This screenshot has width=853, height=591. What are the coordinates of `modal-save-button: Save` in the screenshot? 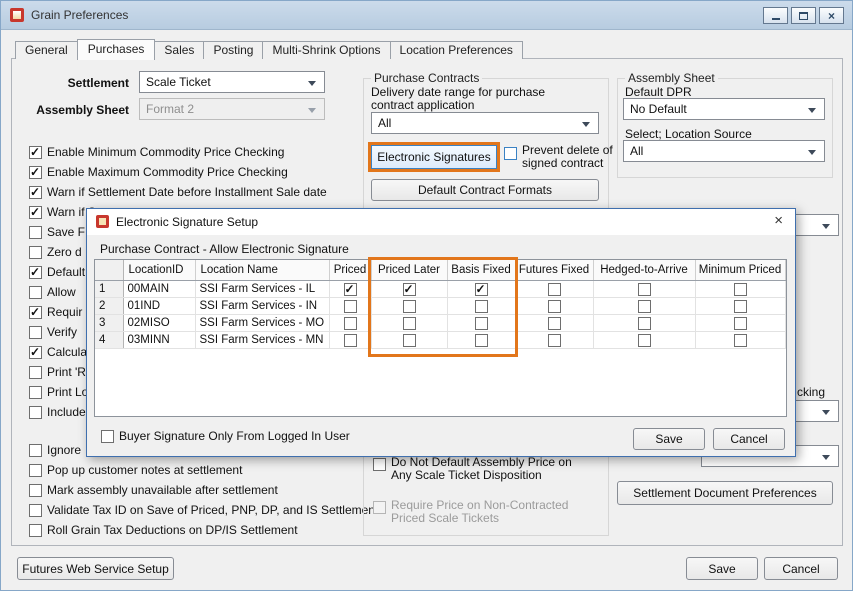 It's located at (669, 439).